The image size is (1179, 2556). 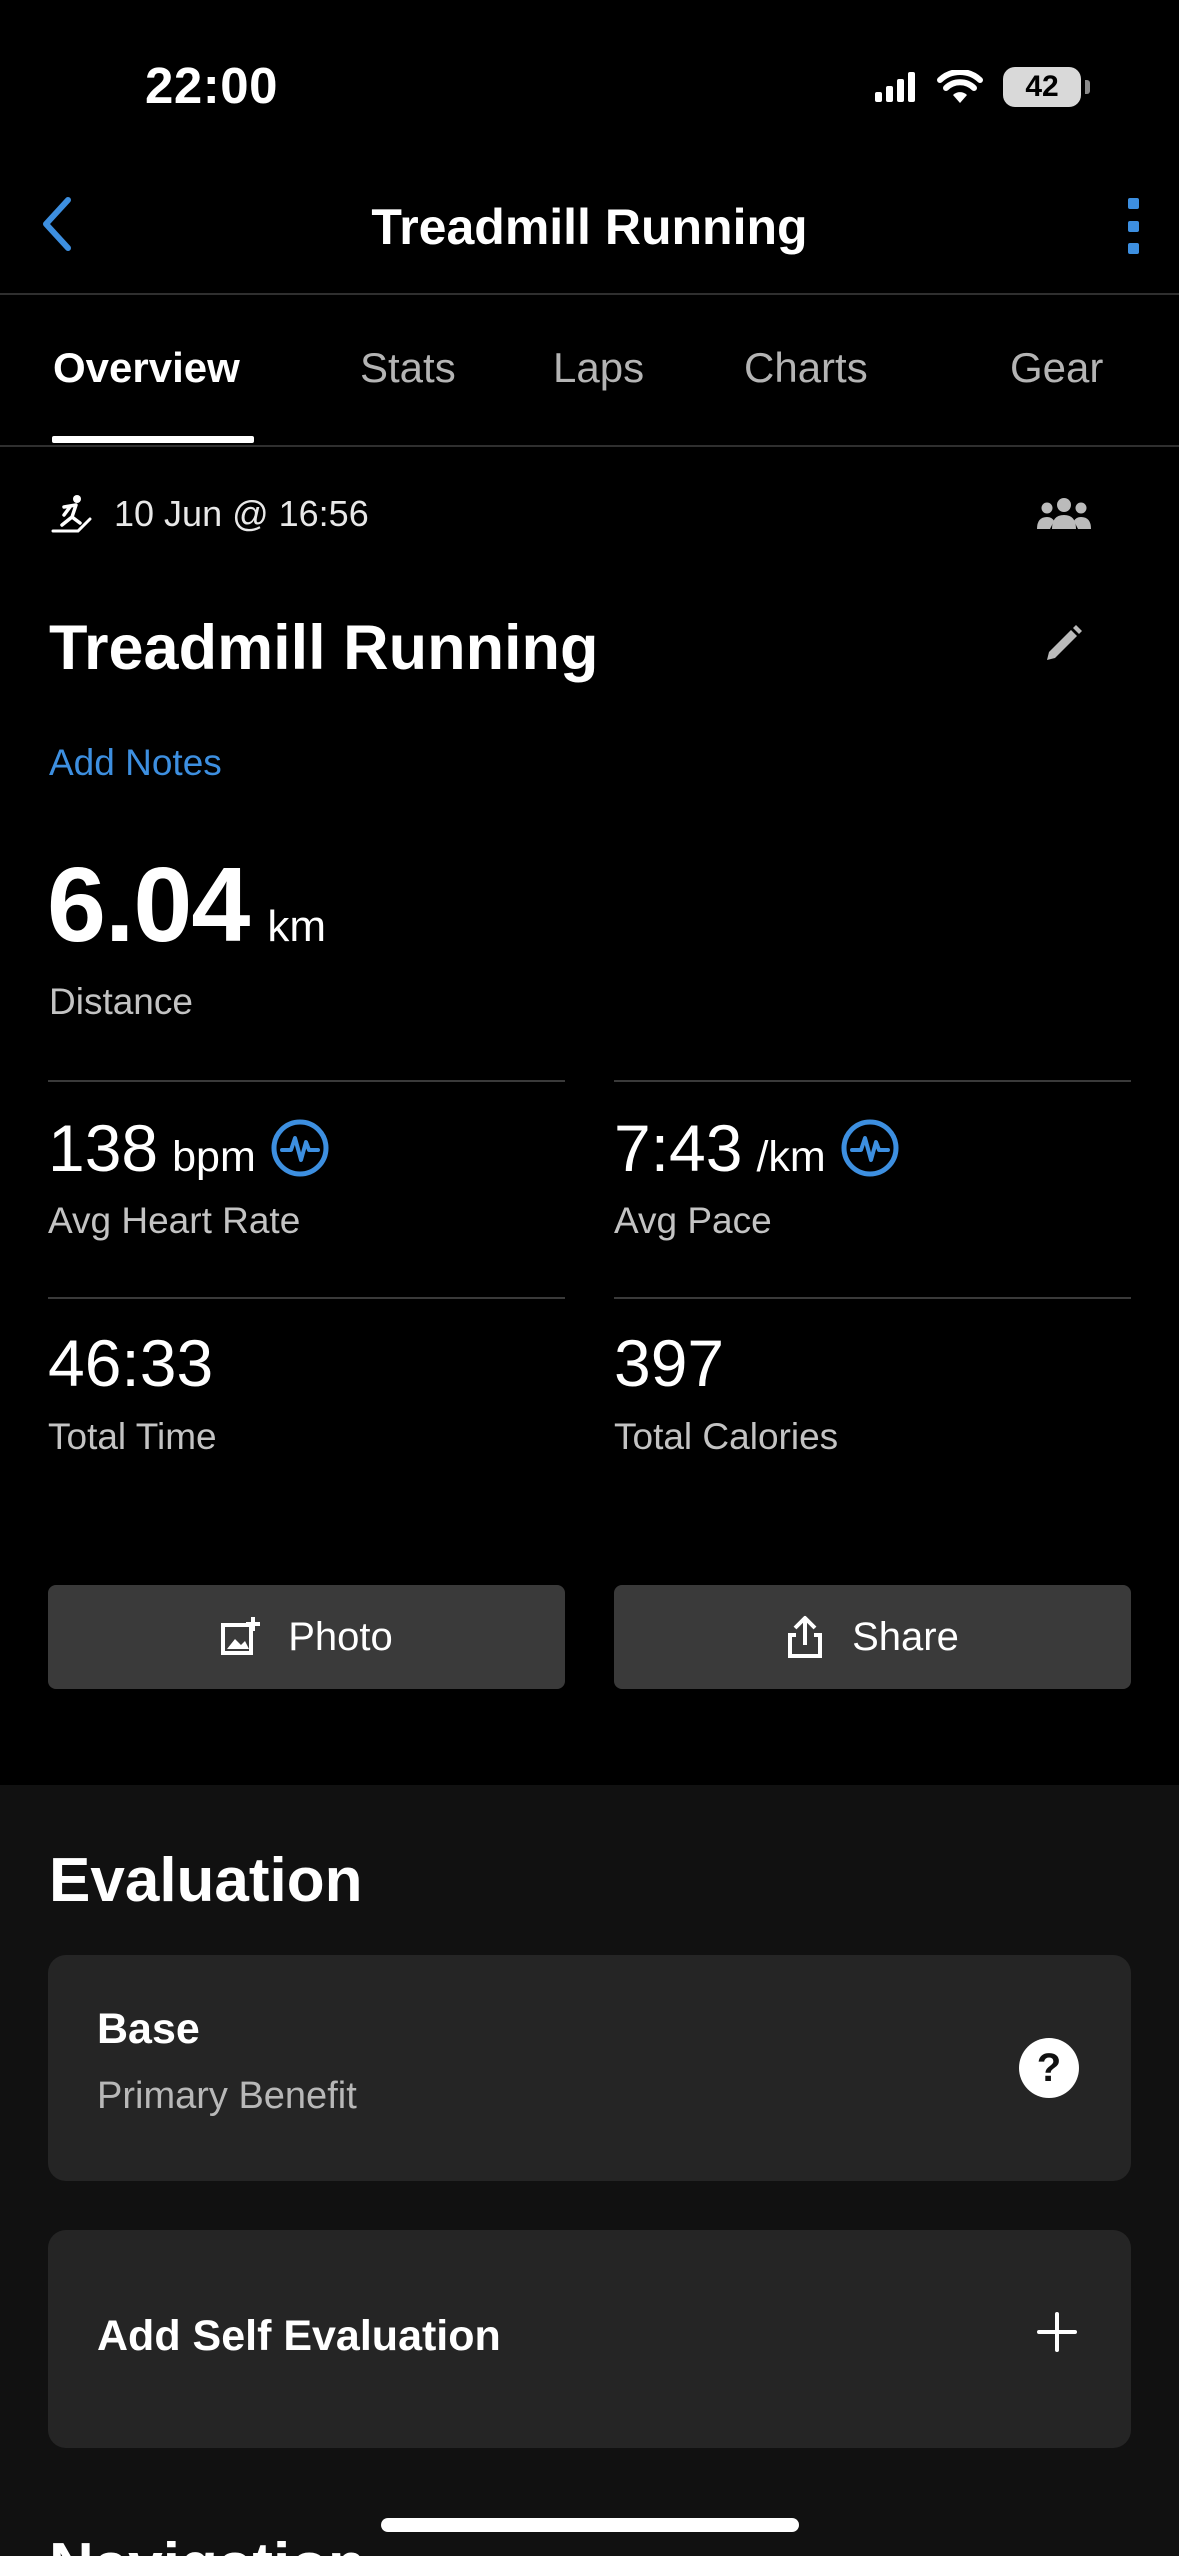 I want to click on help-icon: ?, so click(x=1049, y=2068).